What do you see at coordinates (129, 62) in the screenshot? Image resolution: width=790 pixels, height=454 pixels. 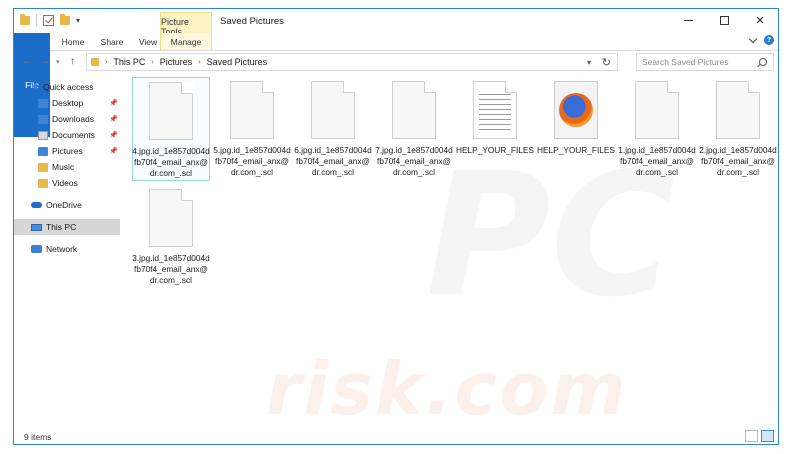 I see `breadcrumb-this-pc: This PC` at bounding box center [129, 62].